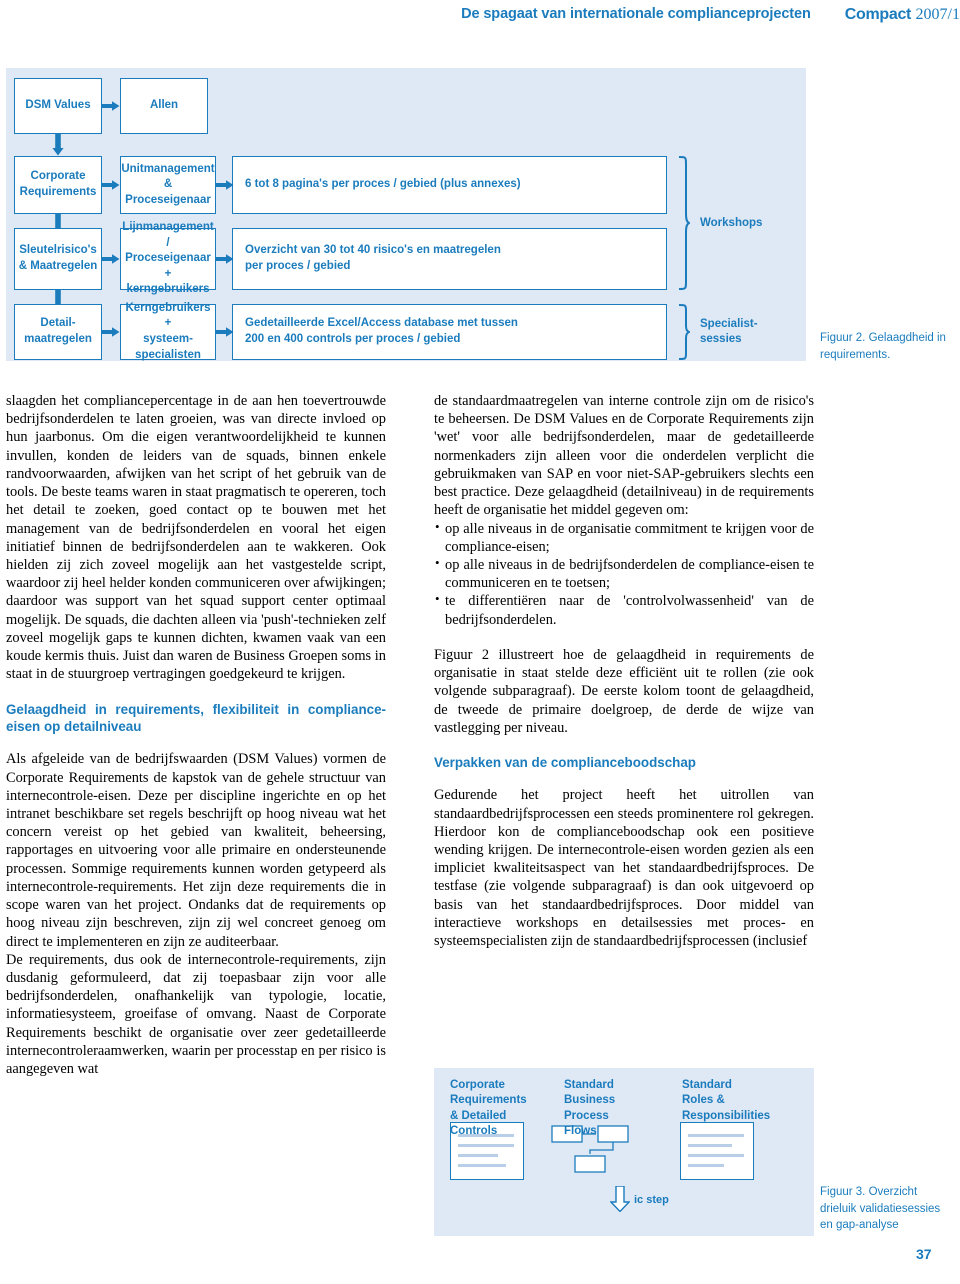 This screenshot has height=1284, width=960. Describe the element at coordinates (937, 14) in the screenshot. I see `journal-issue: 2007/1` at that location.